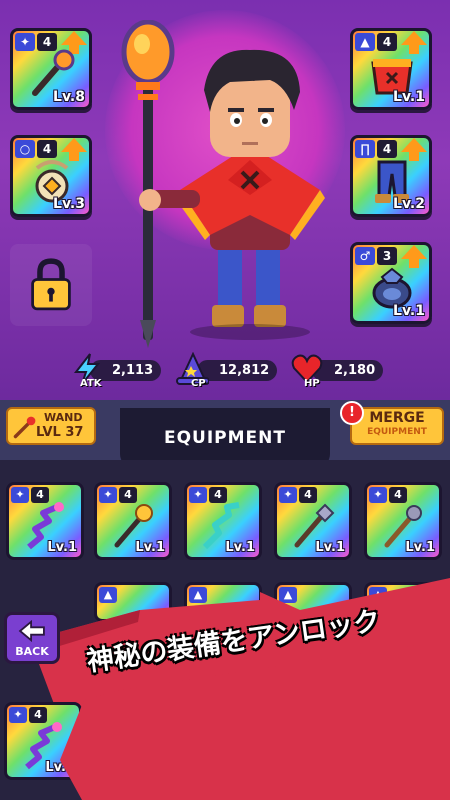  I want to click on back-button: BACK, so click(32, 638).